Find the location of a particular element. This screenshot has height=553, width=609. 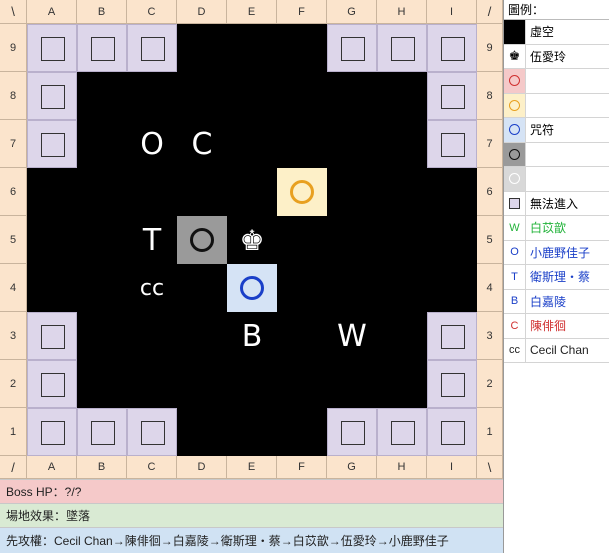

column-label-b: B is located at coordinates (102, 467).